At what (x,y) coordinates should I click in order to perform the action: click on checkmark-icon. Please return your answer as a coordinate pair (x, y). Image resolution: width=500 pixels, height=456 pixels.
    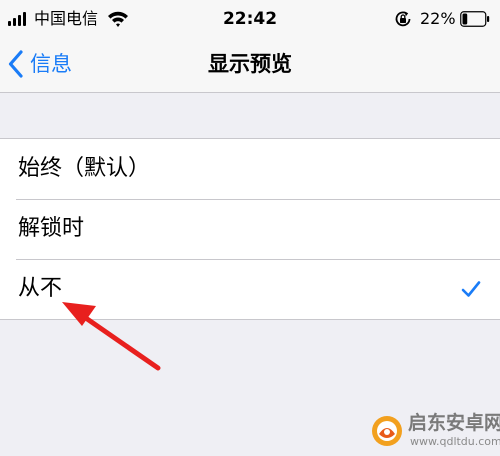
    Looking at the image, I should click on (471, 289).